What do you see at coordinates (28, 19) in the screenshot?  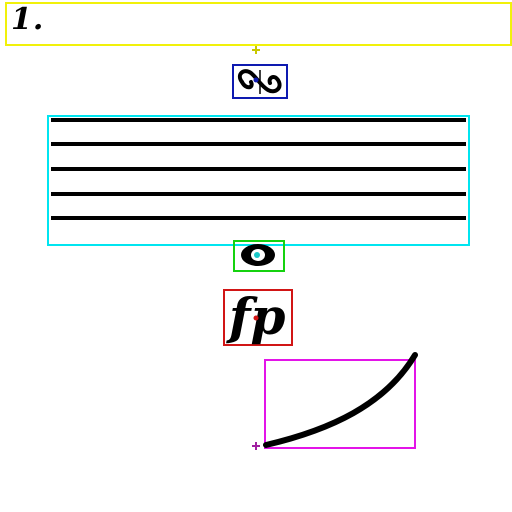 I see `measure-number: 1.` at bounding box center [28, 19].